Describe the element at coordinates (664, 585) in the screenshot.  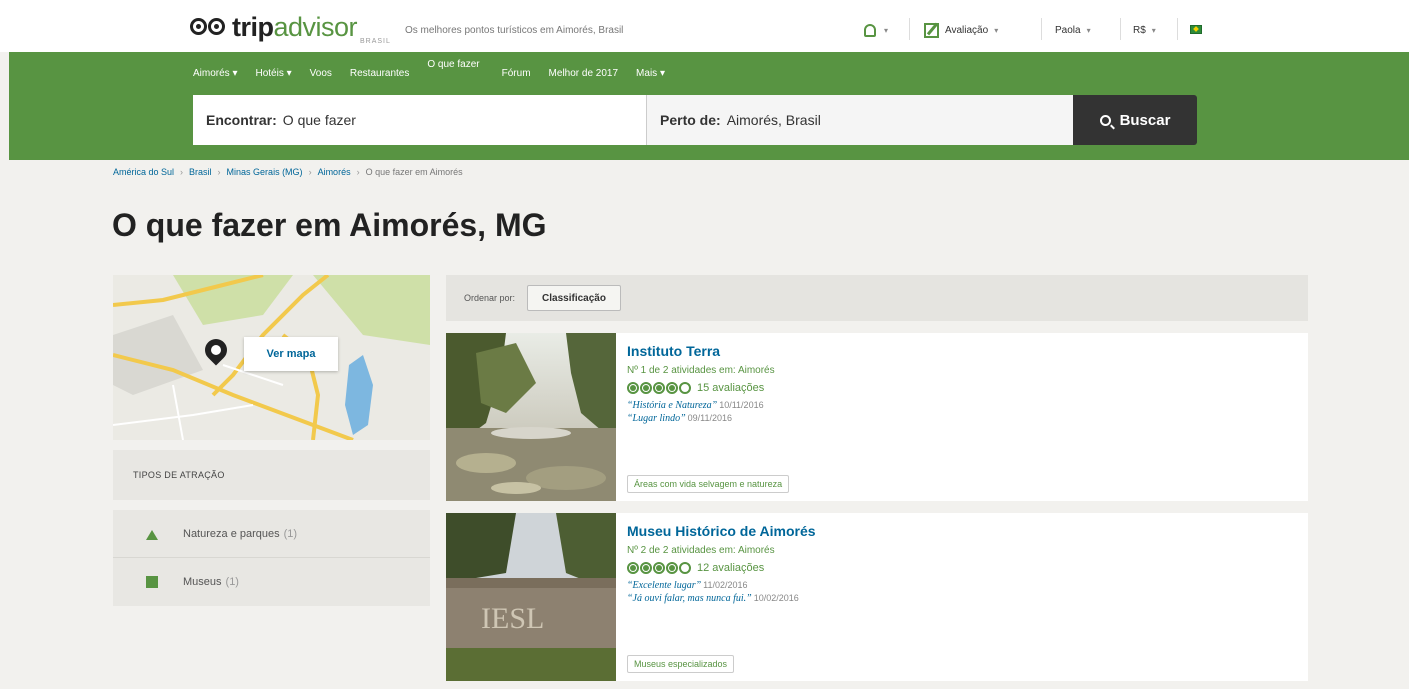
I see `review-snippet-text: “Excelente lugar”` at that location.